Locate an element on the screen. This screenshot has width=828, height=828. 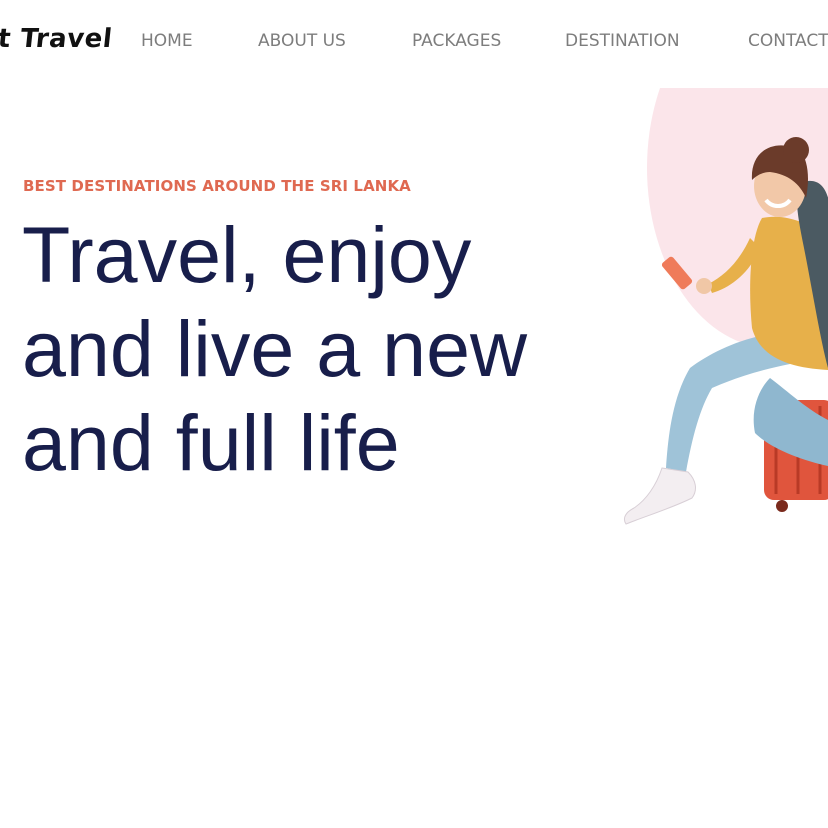
hero-traveler-image is located at coordinates (714, 313).